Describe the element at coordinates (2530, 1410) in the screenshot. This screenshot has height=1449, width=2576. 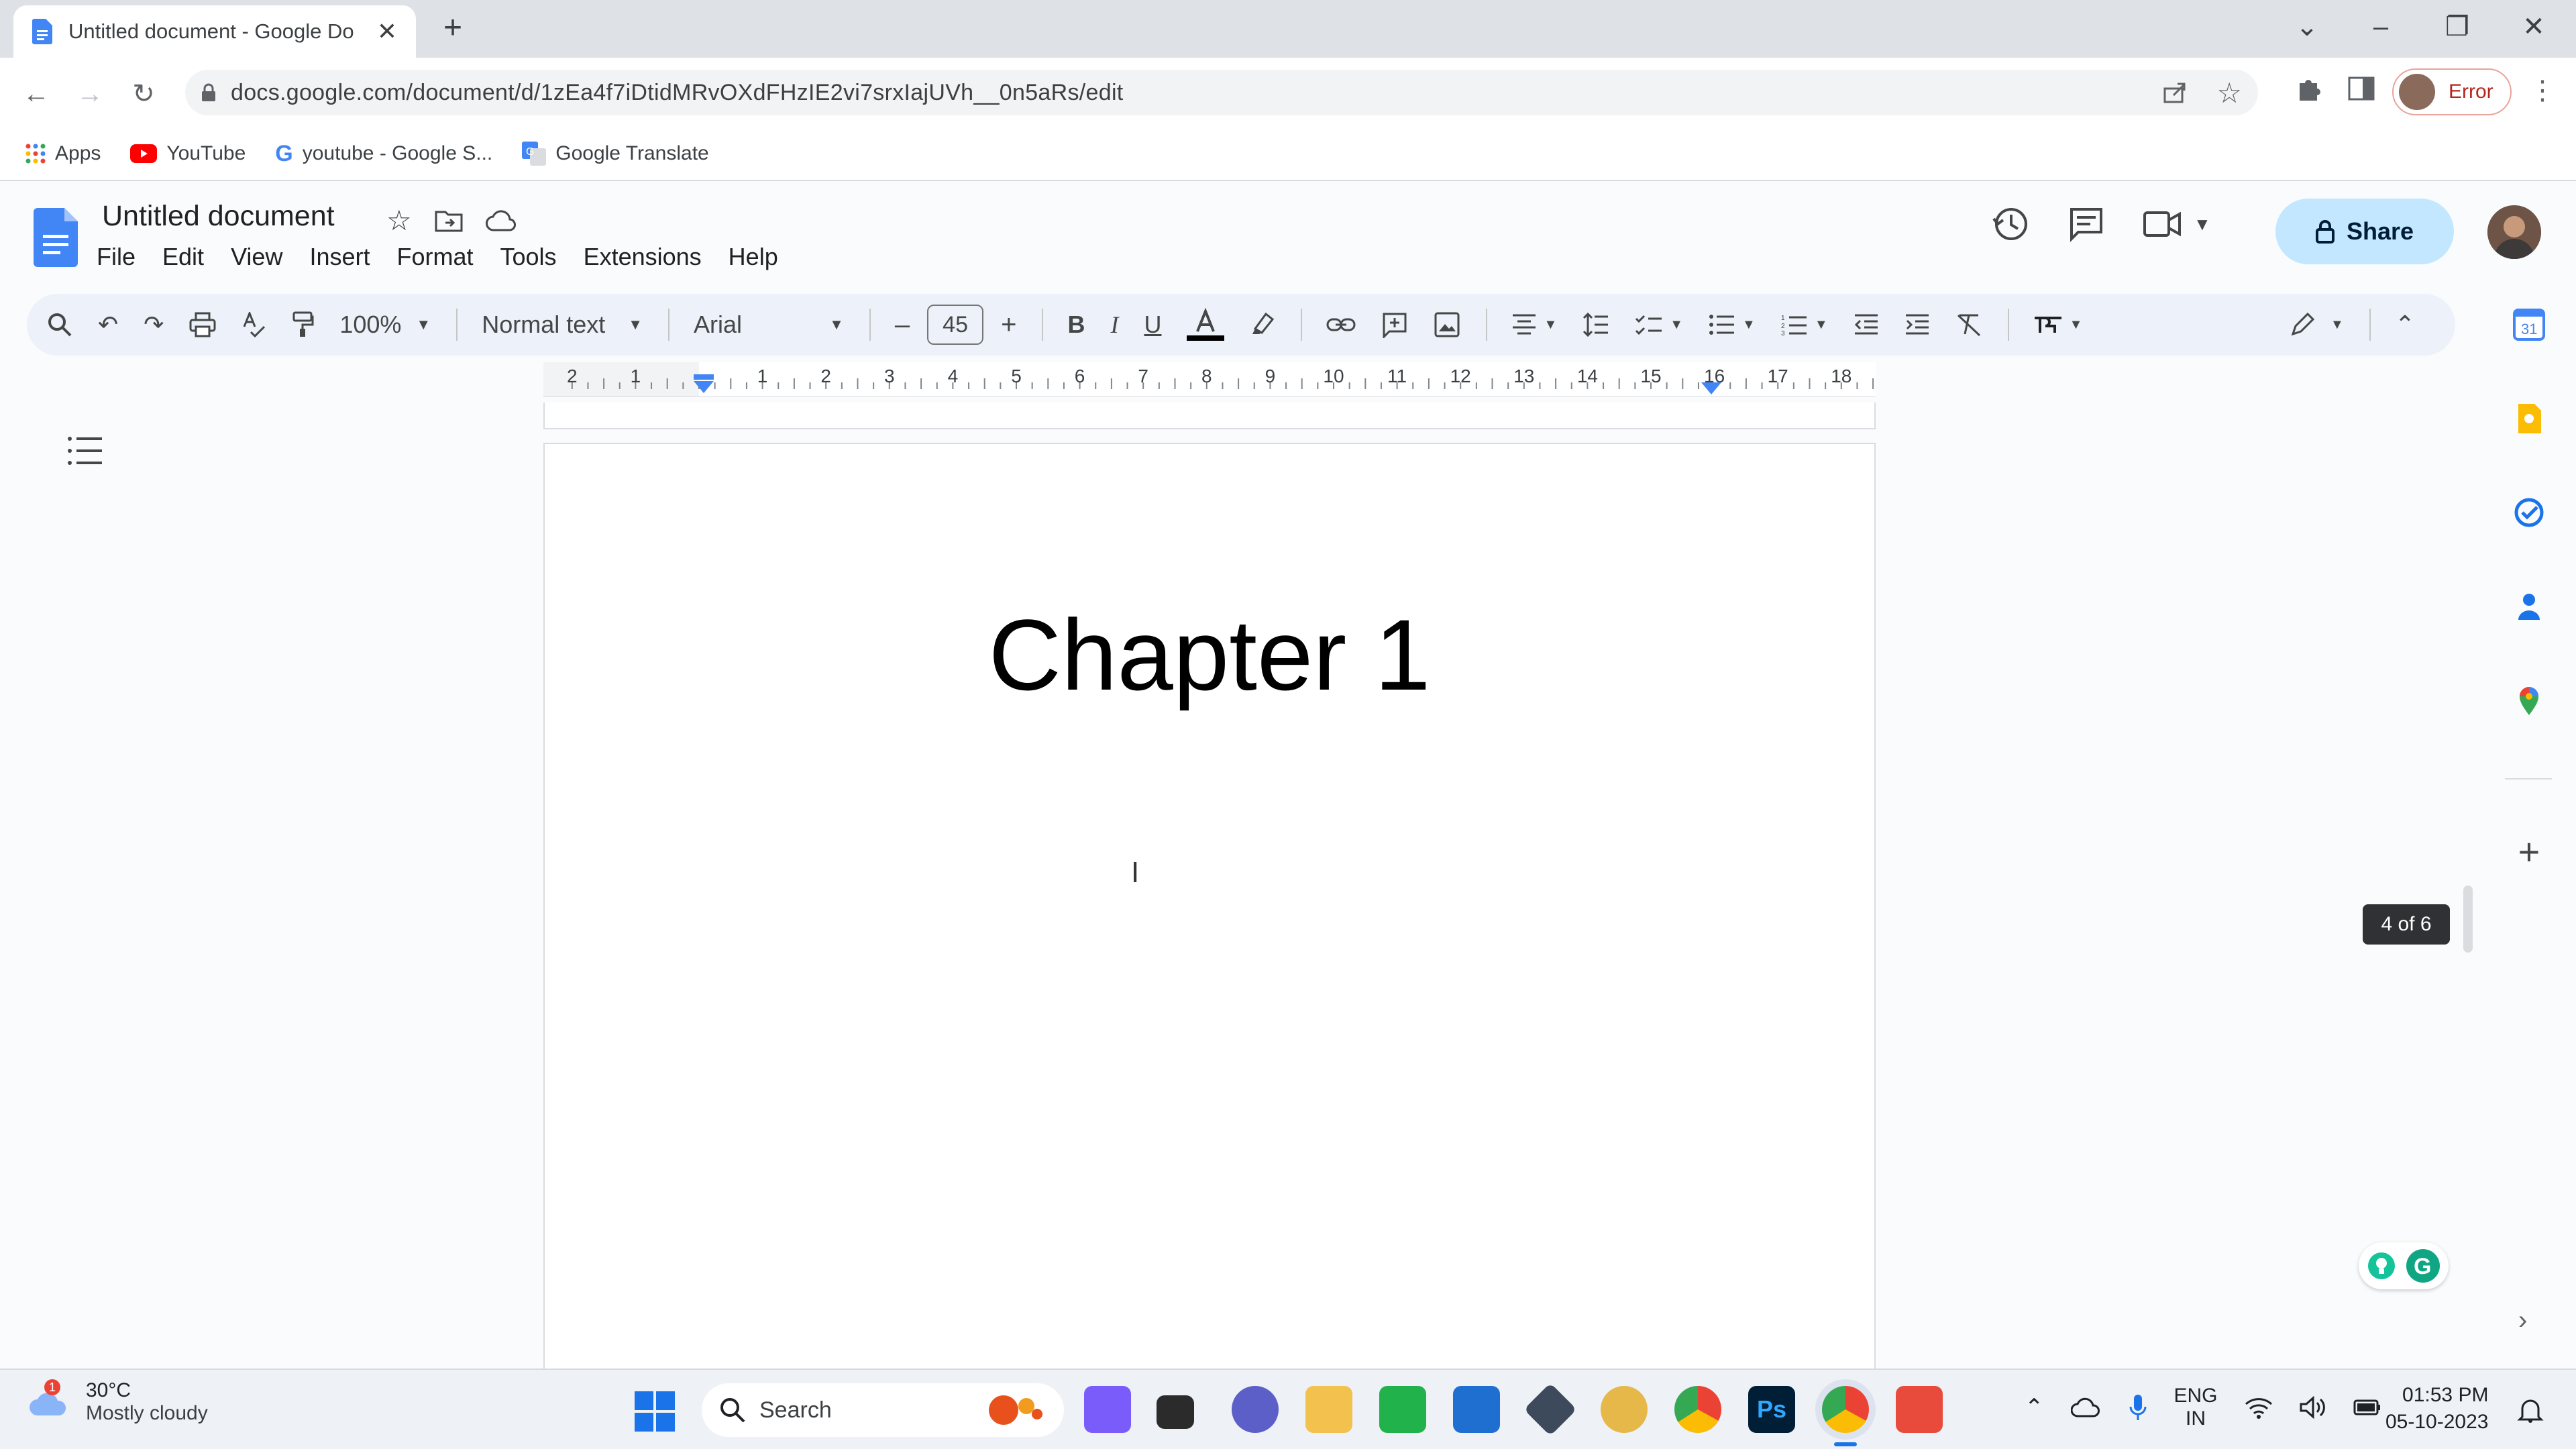
I see `notifications-icon` at that location.